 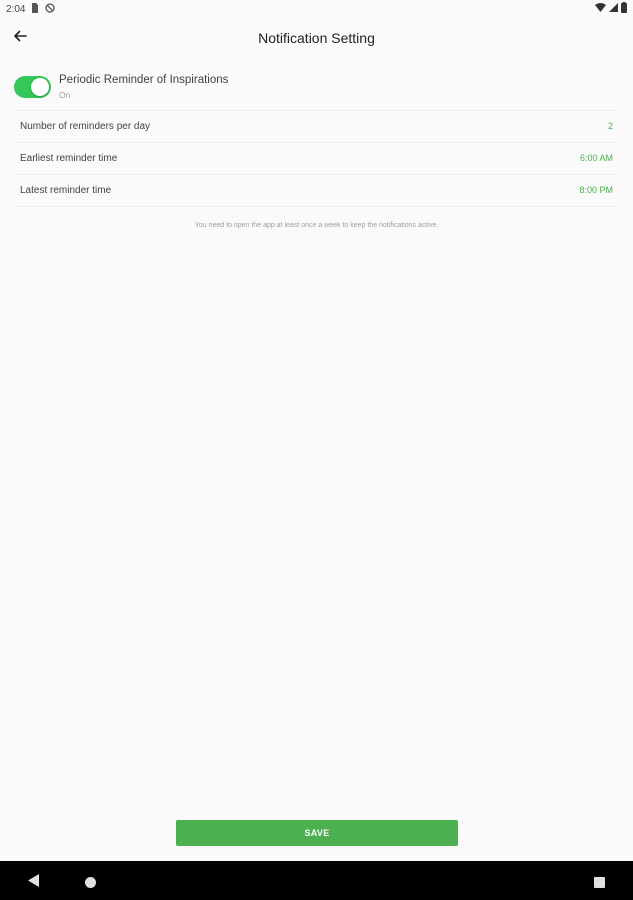 What do you see at coordinates (35, 9) in the screenshot?
I see `sim-card-icon` at bounding box center [35, 9].